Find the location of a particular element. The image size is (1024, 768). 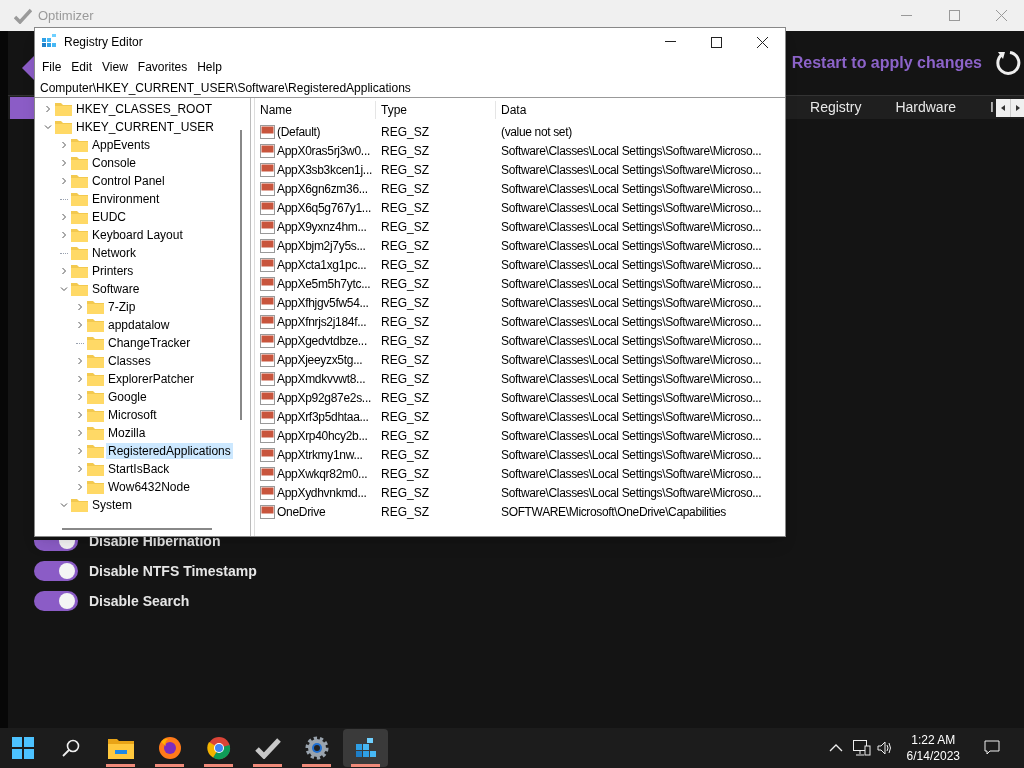

tree-item: Network is located at coordinates (114, 253).